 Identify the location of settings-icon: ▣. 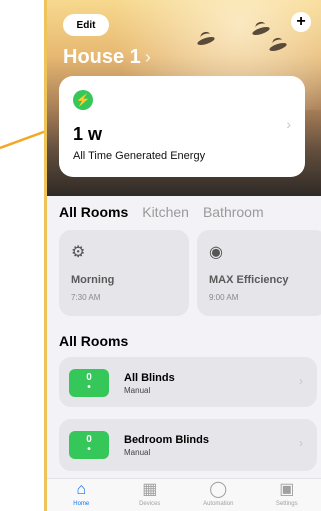
(287, 489).